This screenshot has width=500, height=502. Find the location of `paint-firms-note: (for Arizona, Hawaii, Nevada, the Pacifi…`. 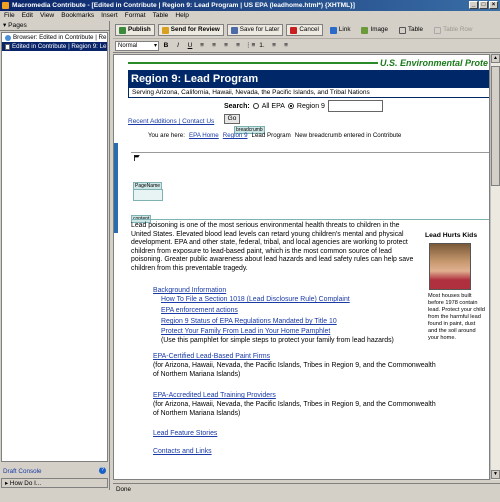

paint-firms-note: (for Arizona, Hawaii, Nevada, the Pacifi… is located at coordinates (294, 370).